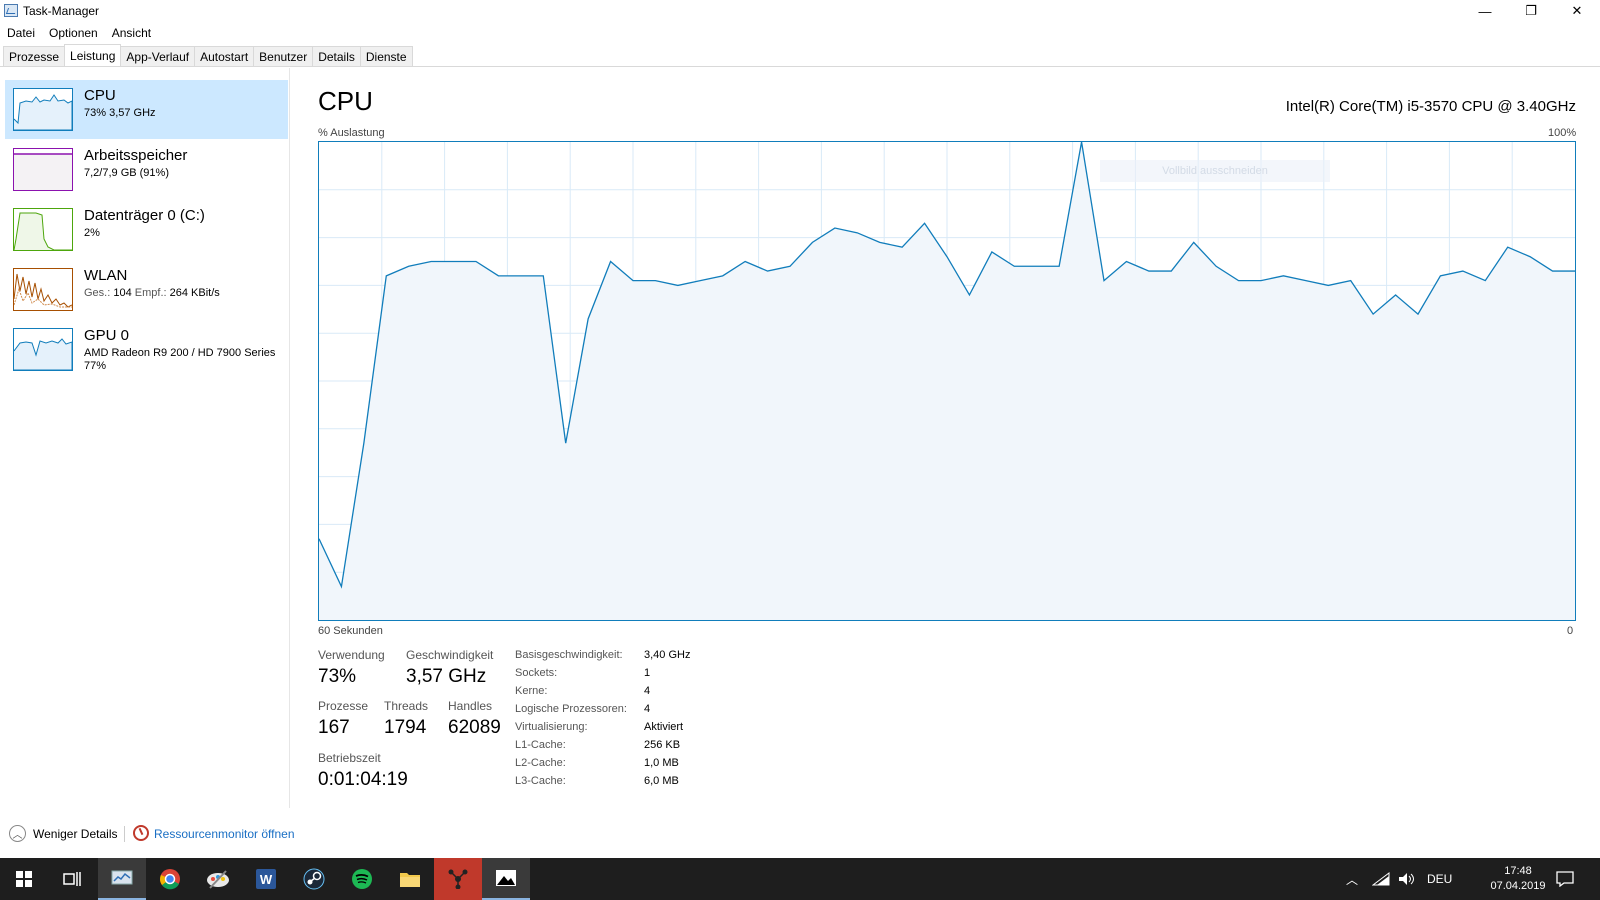  What do you see at coordinates (93, 55) in the screenshot?
I see `tab-leistung: Leistung` at bounding box center [93, 55].